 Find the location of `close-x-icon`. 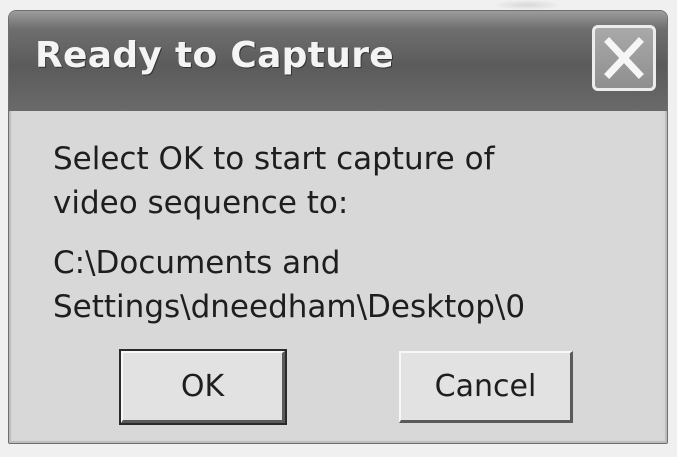

close-x-icon is located at coordinates (624, 58).